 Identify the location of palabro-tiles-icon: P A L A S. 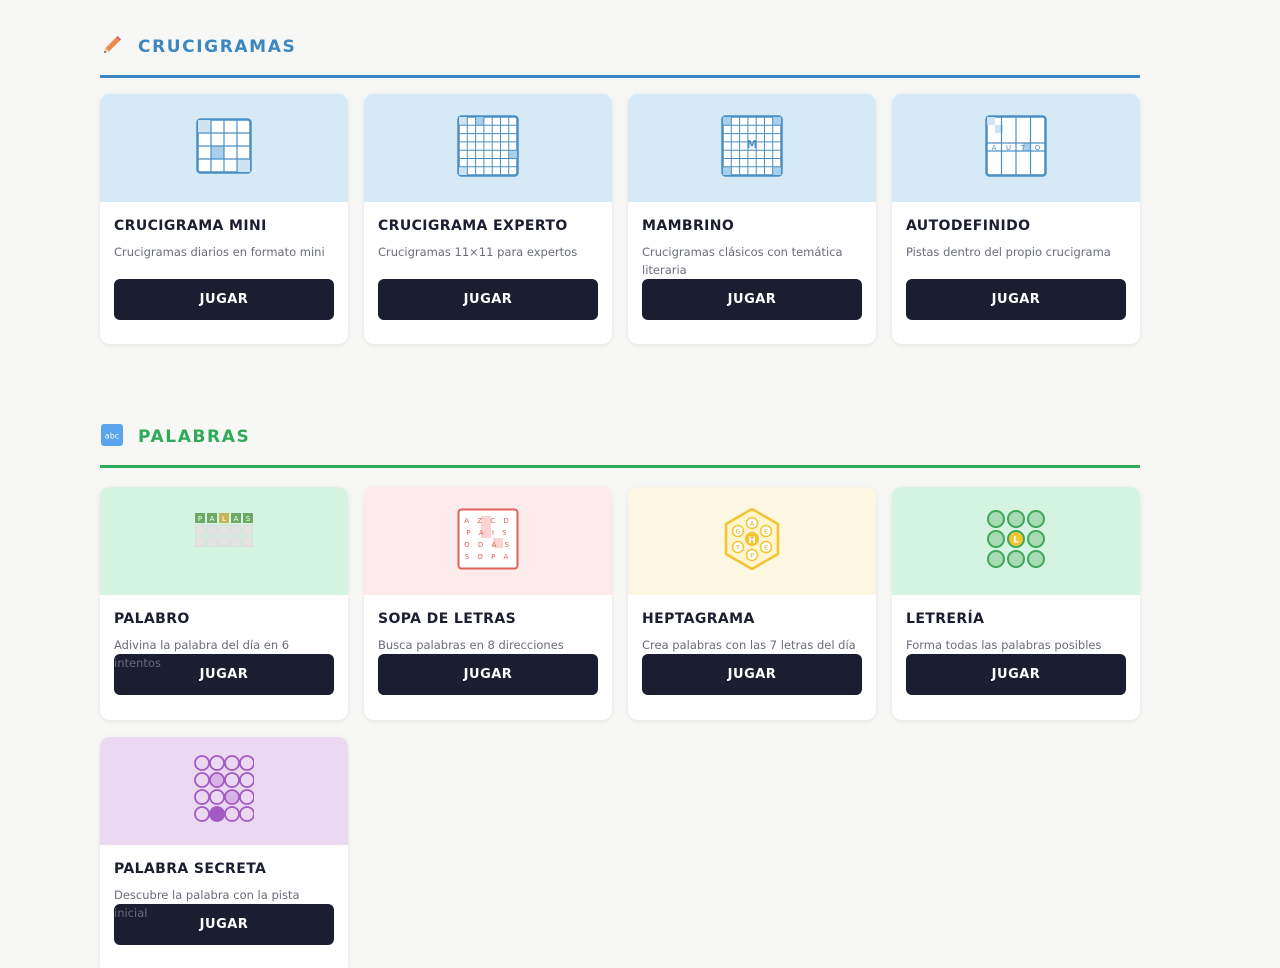
(224, 531).